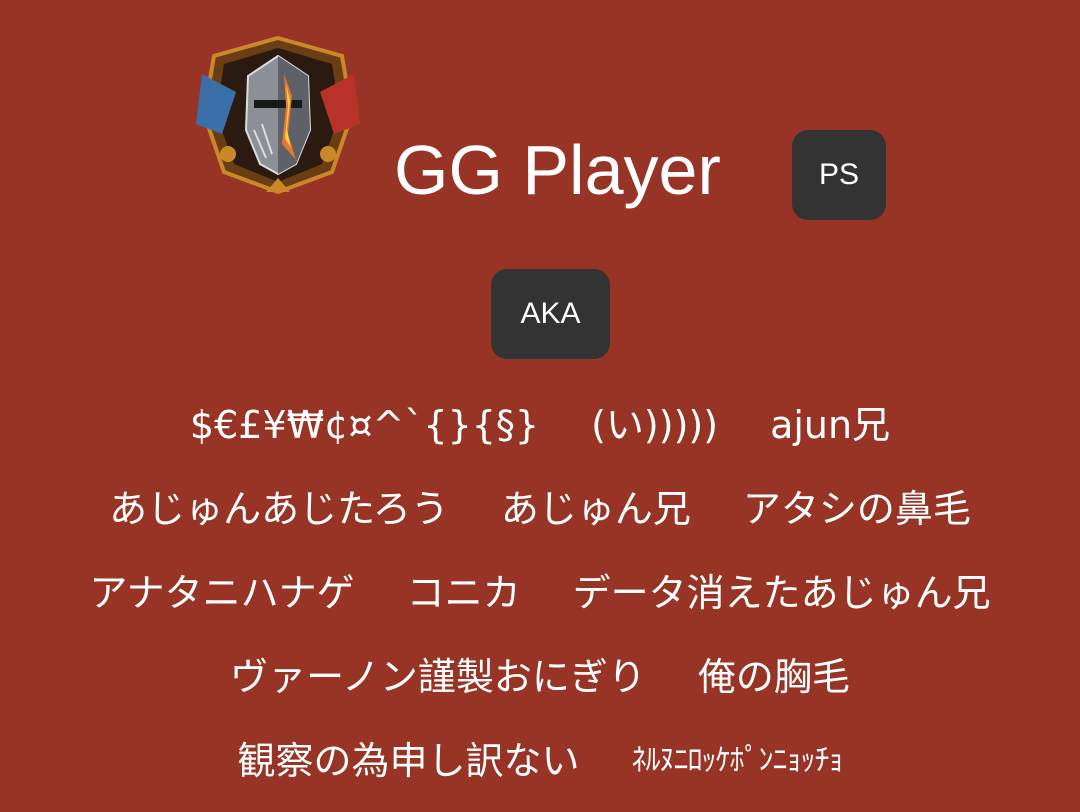 Image resolution: width=1080 pixels, height=812 pixels. I want to click on aka-badge-label: AKA, so click(550, 313).